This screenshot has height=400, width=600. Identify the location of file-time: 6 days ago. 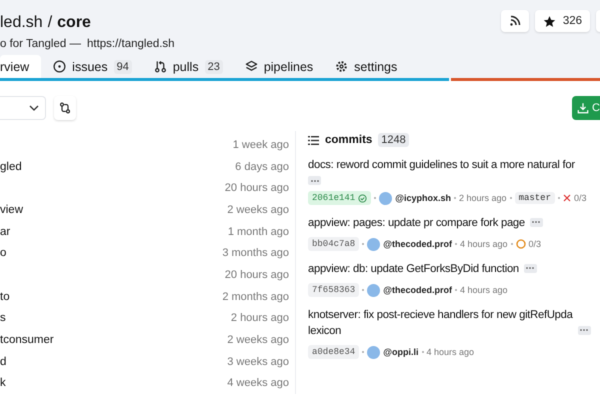
(262, 166).